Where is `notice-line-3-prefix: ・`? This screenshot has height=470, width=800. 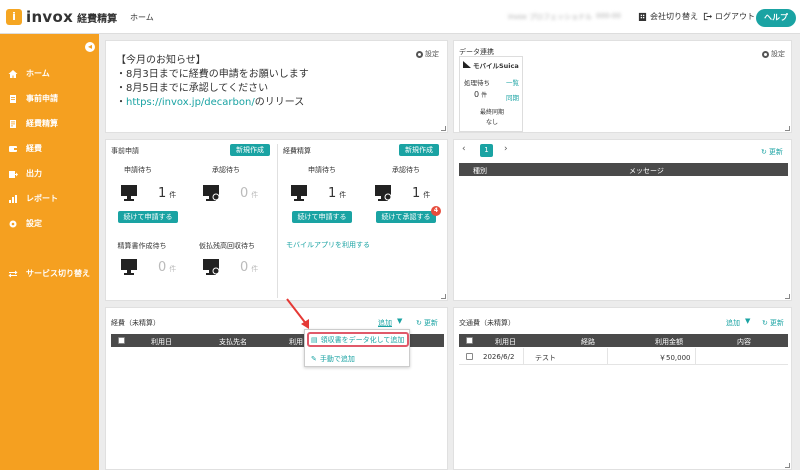 notice-line-3-prefix: ・ is located at coordinates (121, 102).